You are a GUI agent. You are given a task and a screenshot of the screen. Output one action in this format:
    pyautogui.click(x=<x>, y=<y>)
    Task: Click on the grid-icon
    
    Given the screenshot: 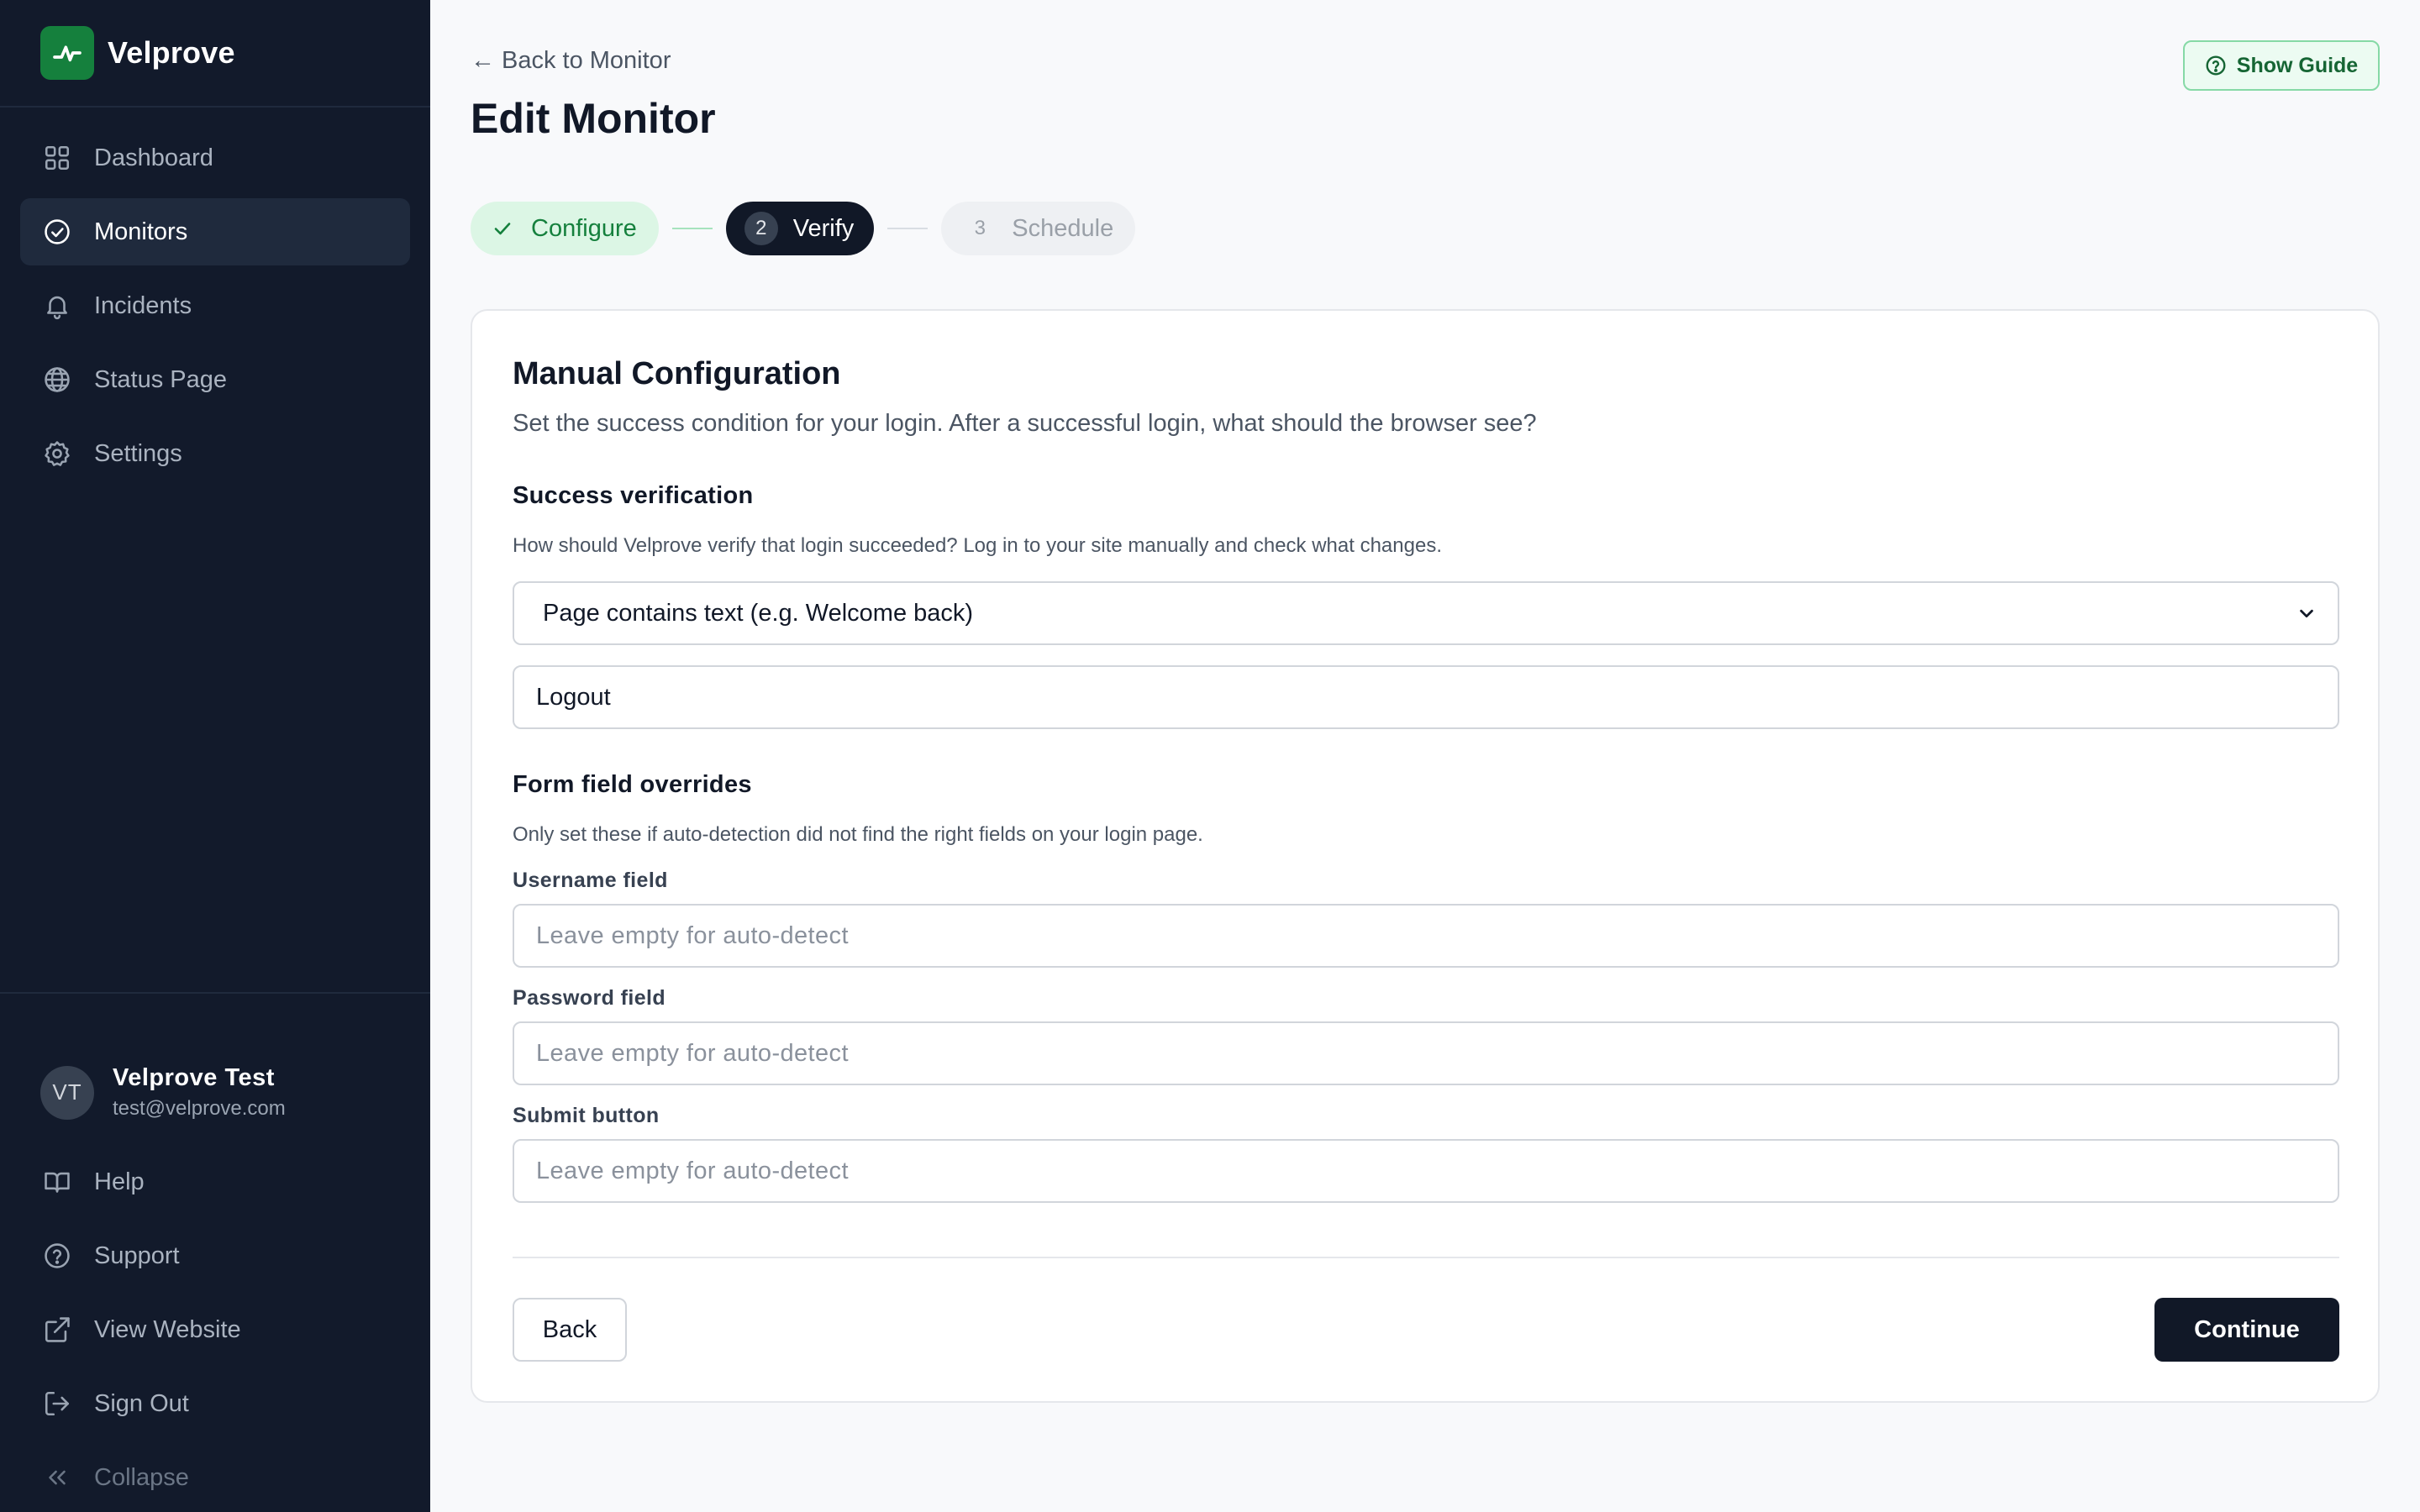 What is the action you would take?
    pyautogui.click(x=57, y=158)
    